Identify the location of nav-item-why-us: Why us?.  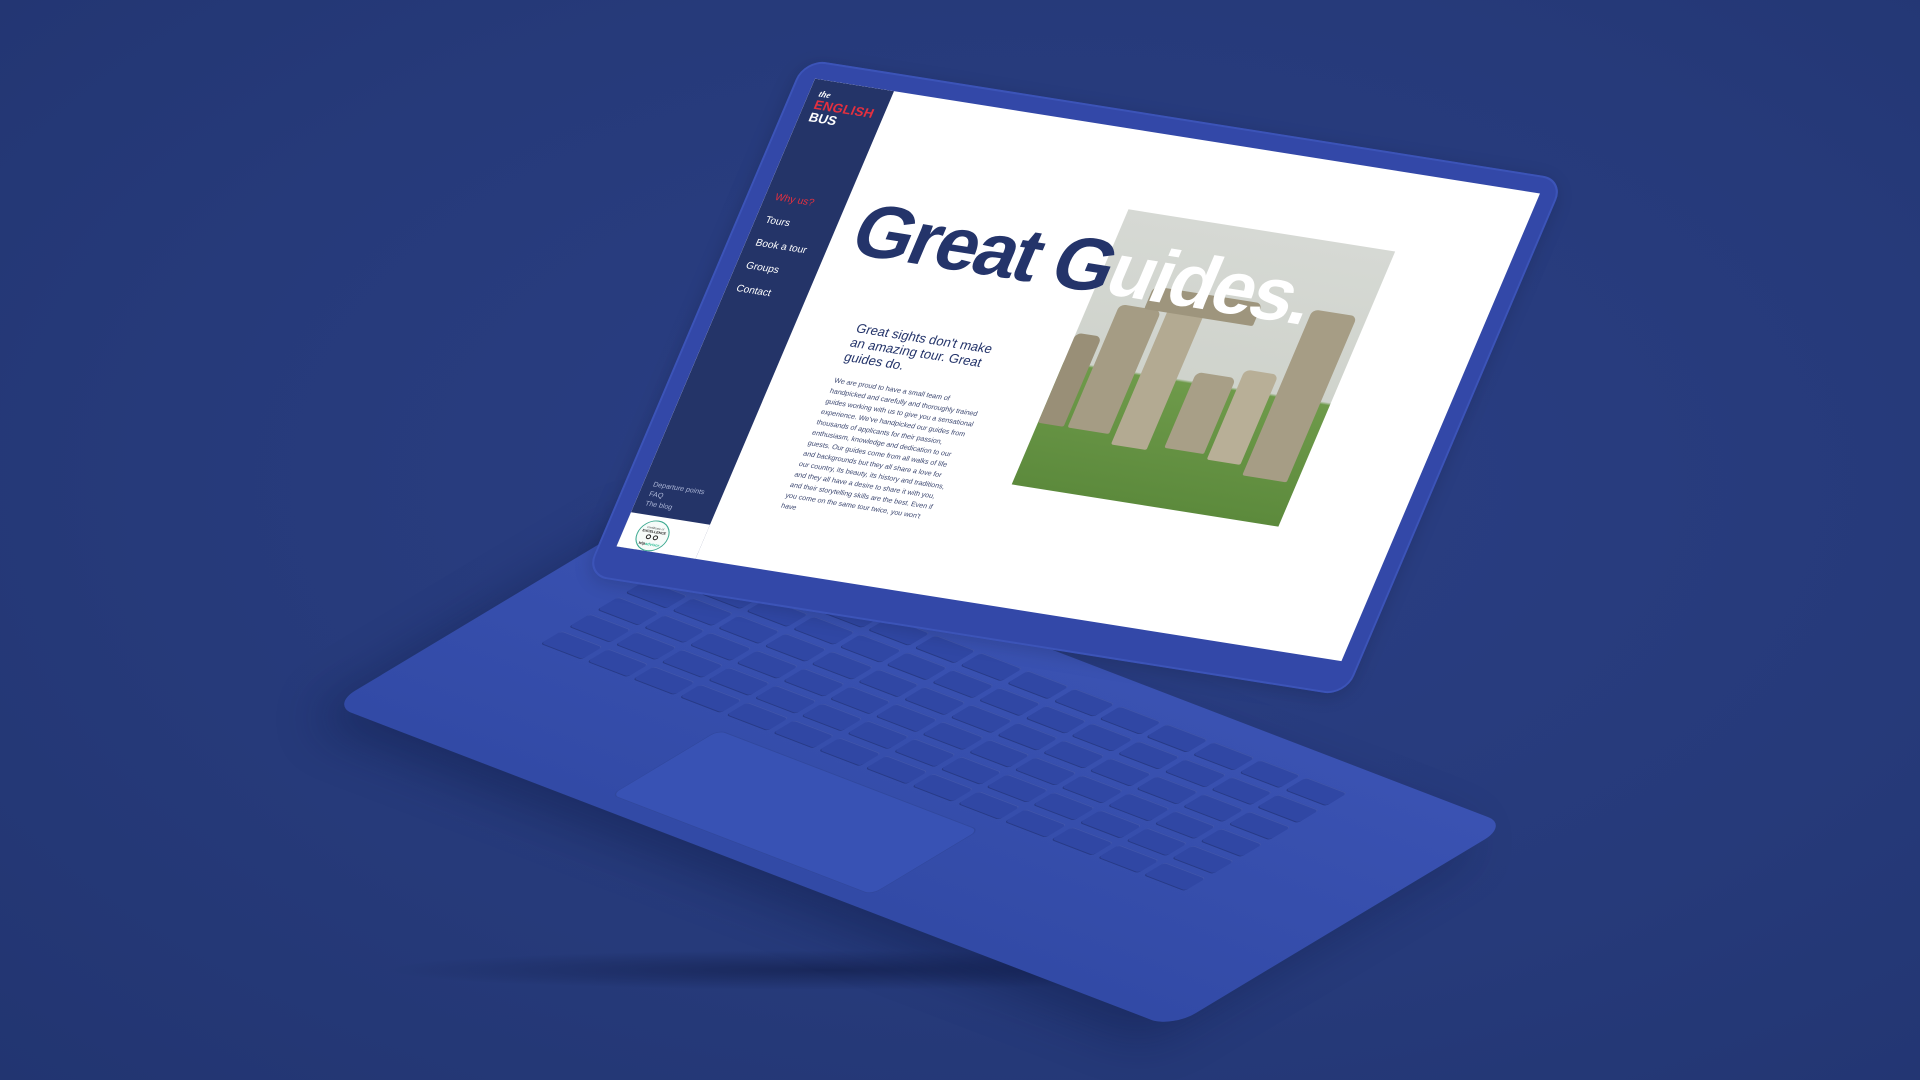
(800, 201).